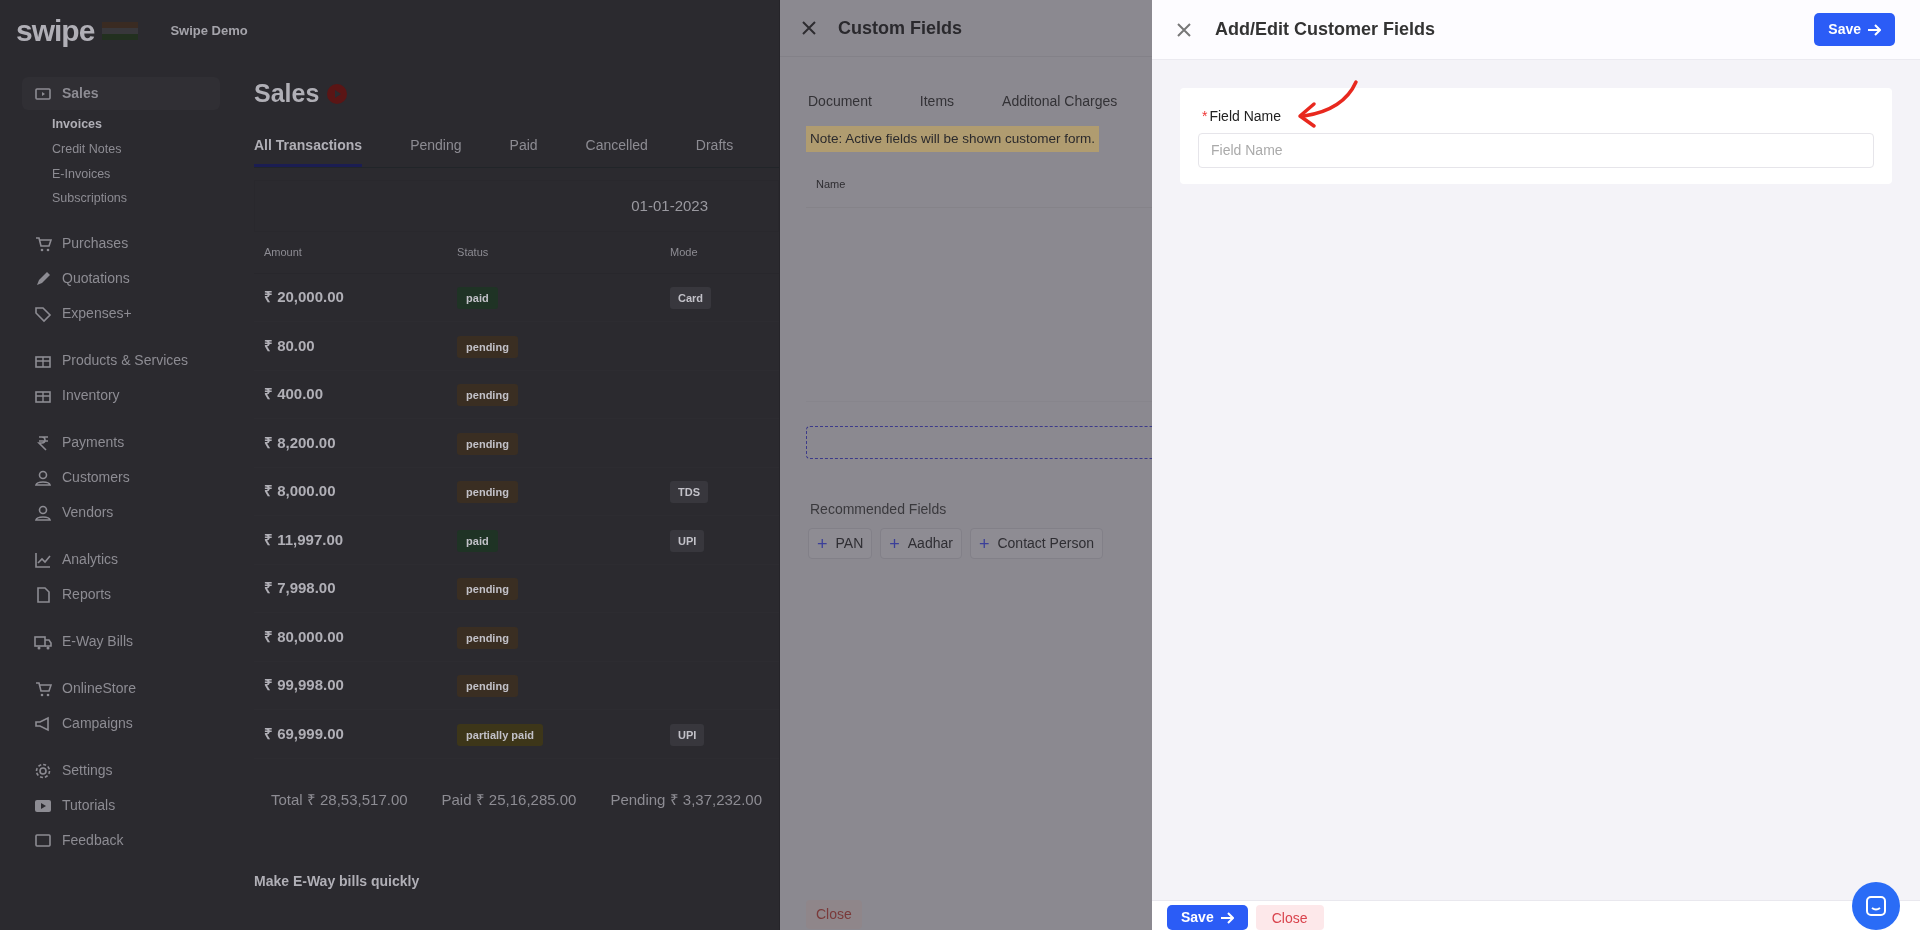 This screenshot has width=1920, height=930. I want to click on sidebar-item: Inventory, so click(121, 395).